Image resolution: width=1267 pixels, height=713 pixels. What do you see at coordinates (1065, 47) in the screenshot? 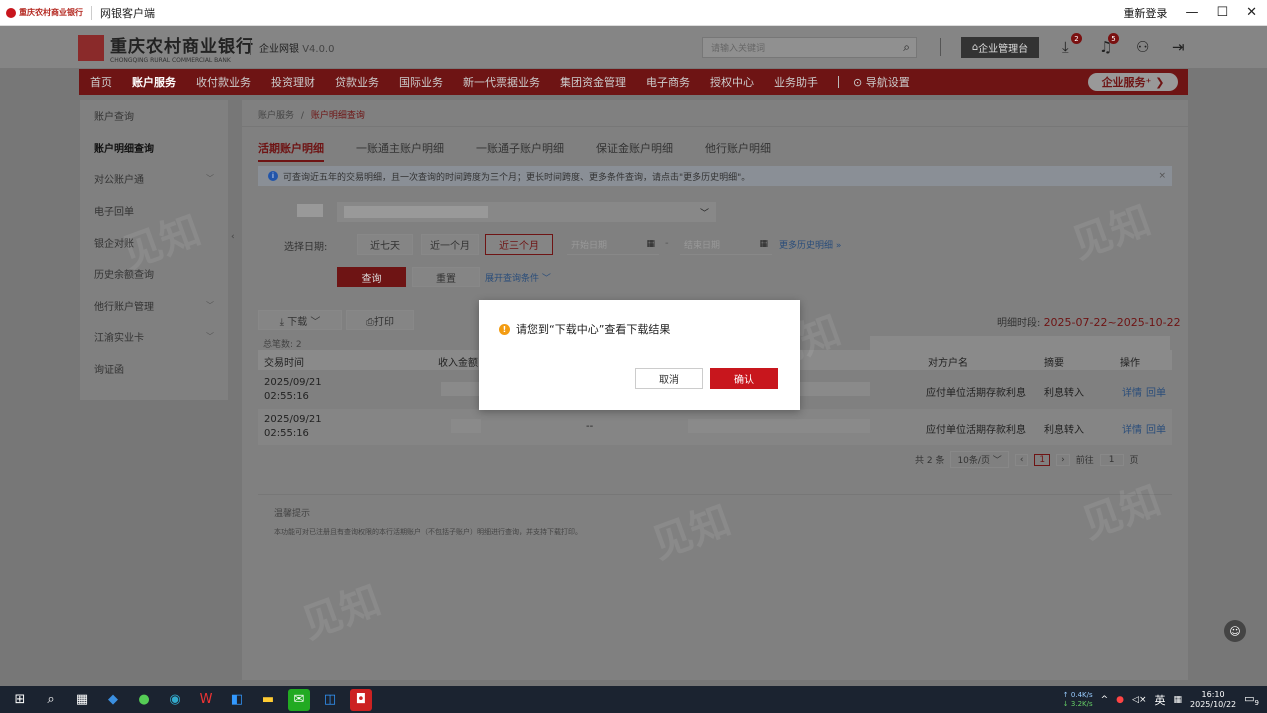
I see `download-center-icon: ⤓` at bounding box center [1065, 47].